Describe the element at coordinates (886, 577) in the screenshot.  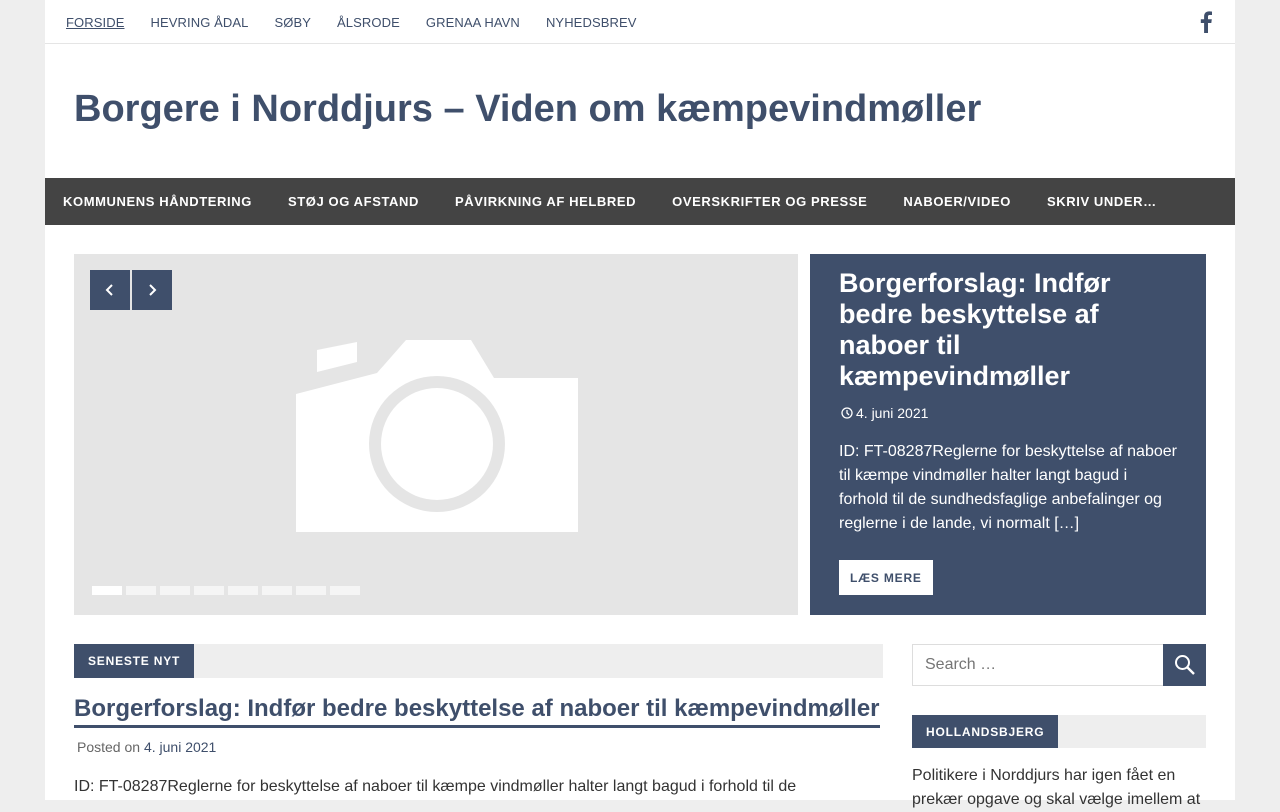
I see `read-more-button: Læs mere` at that location.